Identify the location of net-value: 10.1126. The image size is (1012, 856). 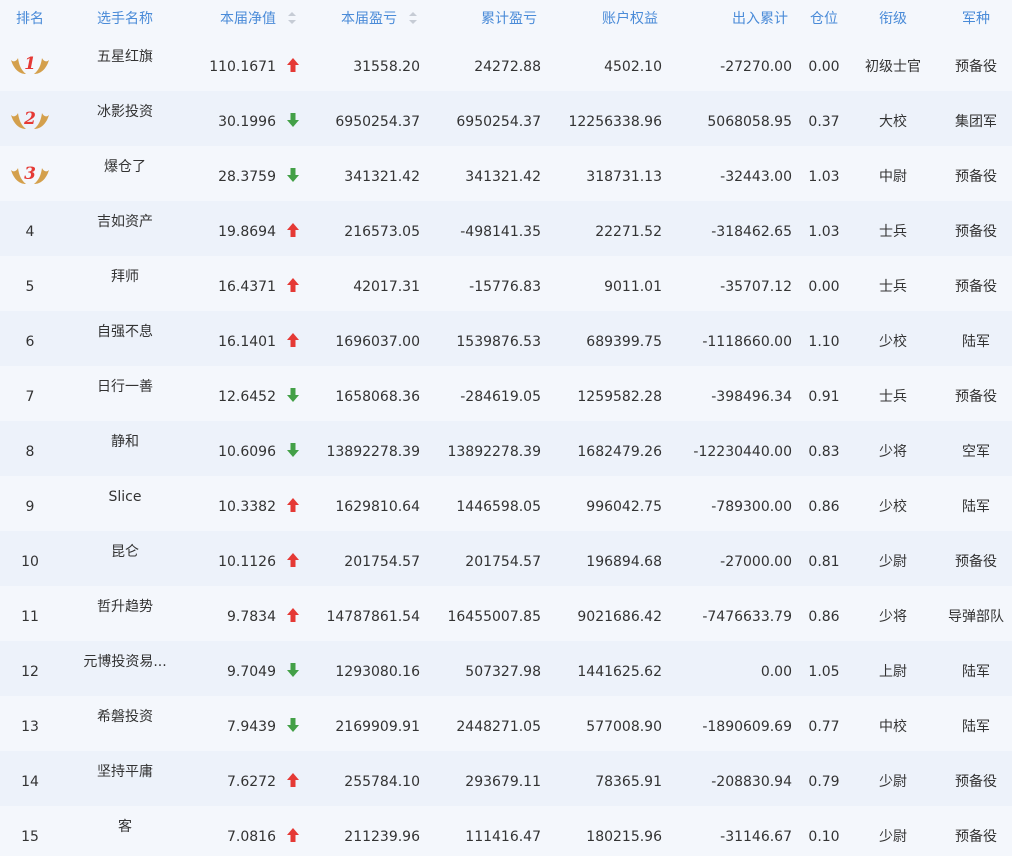
(247, 562).